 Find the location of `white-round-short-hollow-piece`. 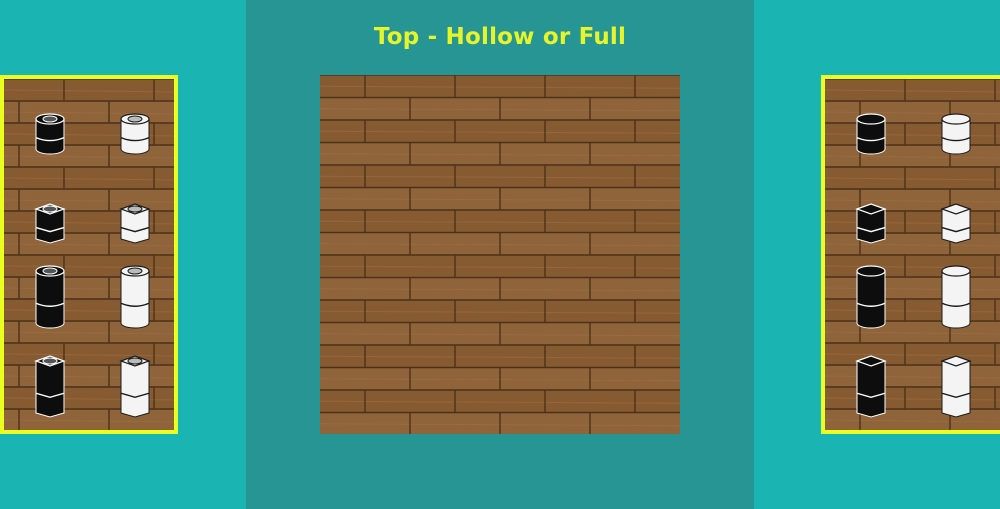

white-round-short-hollow-piece is located at coordinates (135, 134).